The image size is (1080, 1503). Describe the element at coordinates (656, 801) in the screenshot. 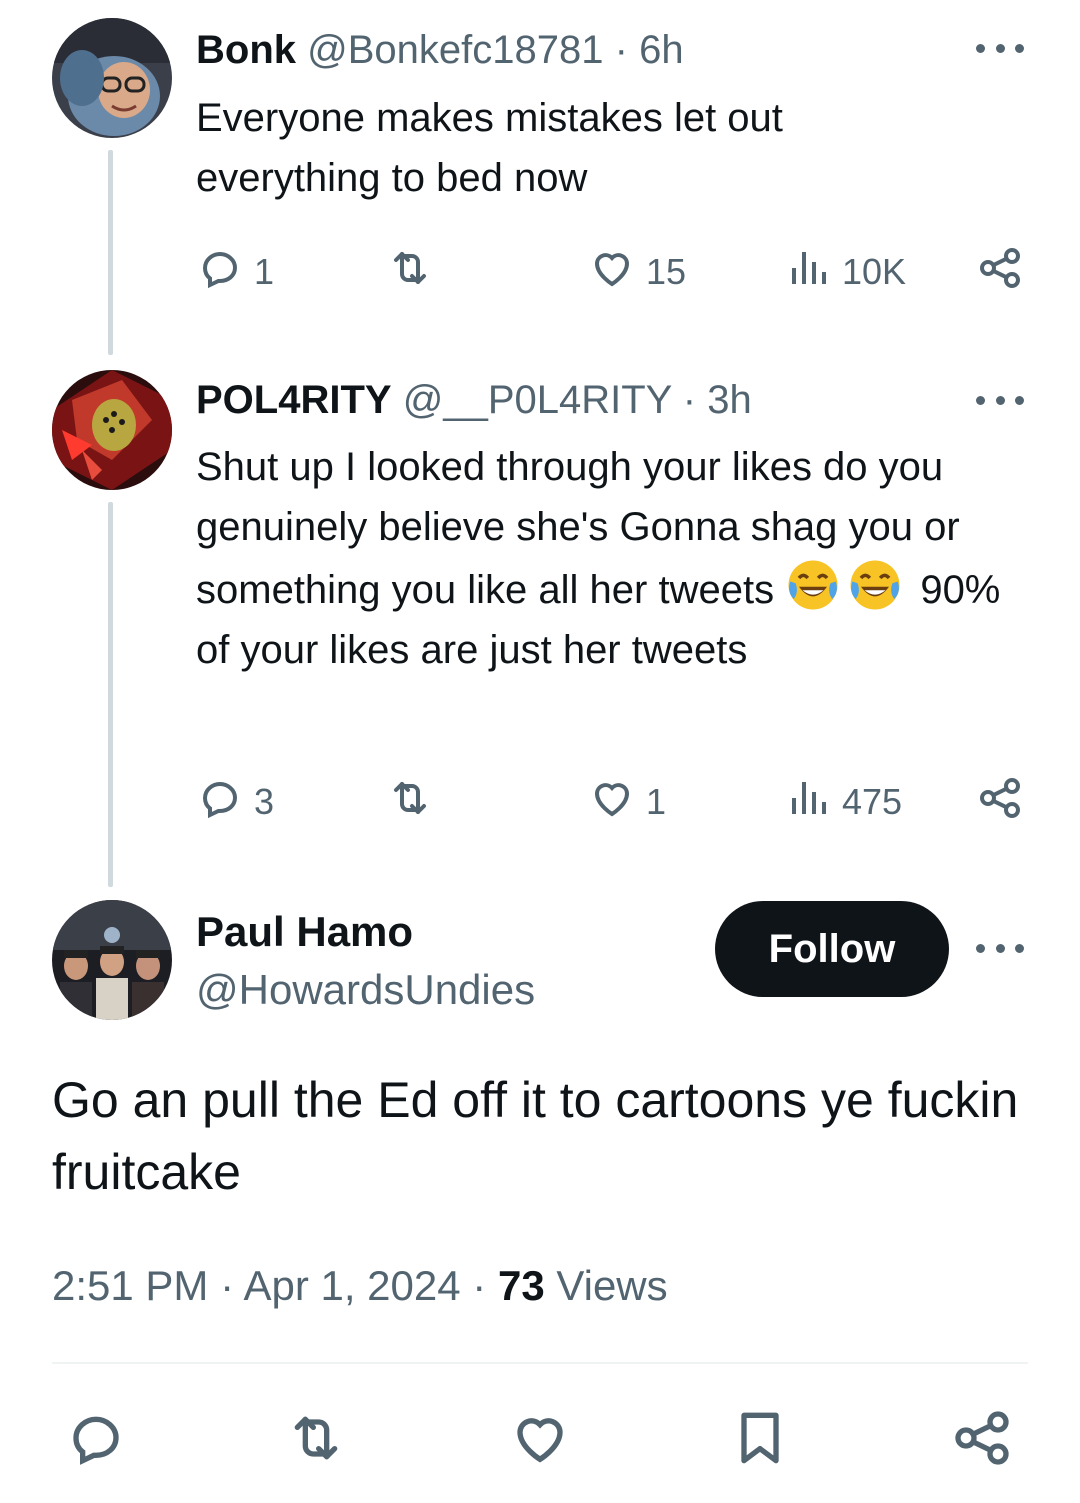

I see `like-count: 1` at that location.